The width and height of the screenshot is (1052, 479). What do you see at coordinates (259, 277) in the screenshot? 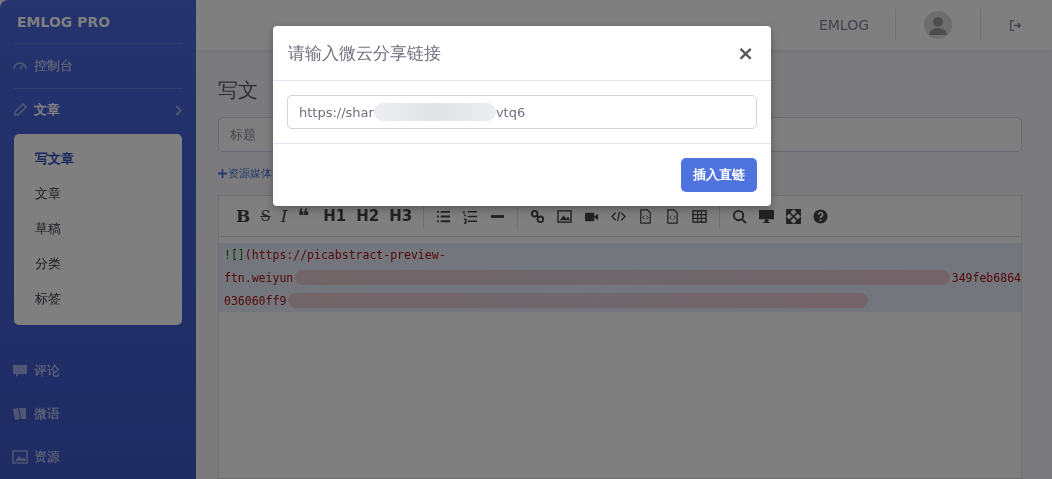
I see `code-text: ftn.weiyun` at bounding box center [259, 277].